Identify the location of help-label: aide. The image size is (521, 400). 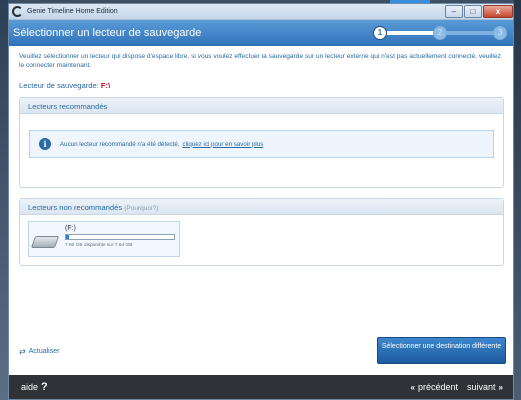
(30, 387).